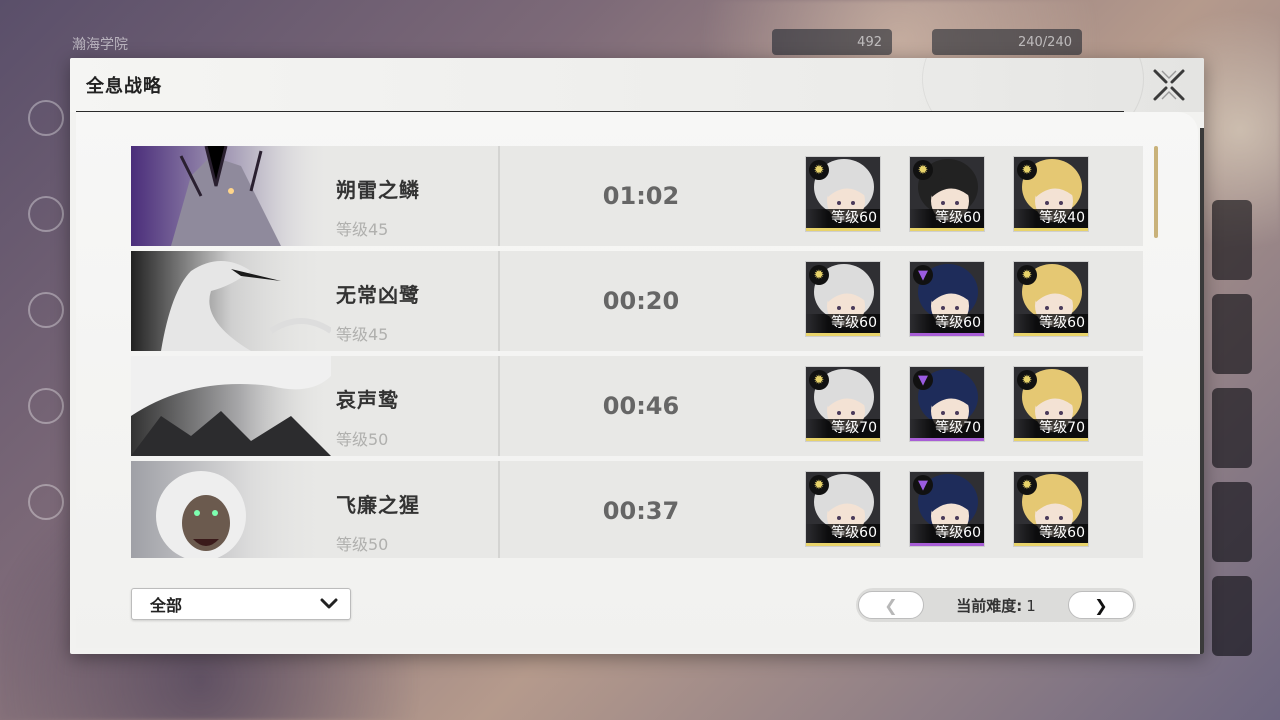 The height and width of the screenshot is (720, 1280). Describe the element at coordinates (1007, 42) in the screenshot. I see `background-currency-2: 240/240` at that location.